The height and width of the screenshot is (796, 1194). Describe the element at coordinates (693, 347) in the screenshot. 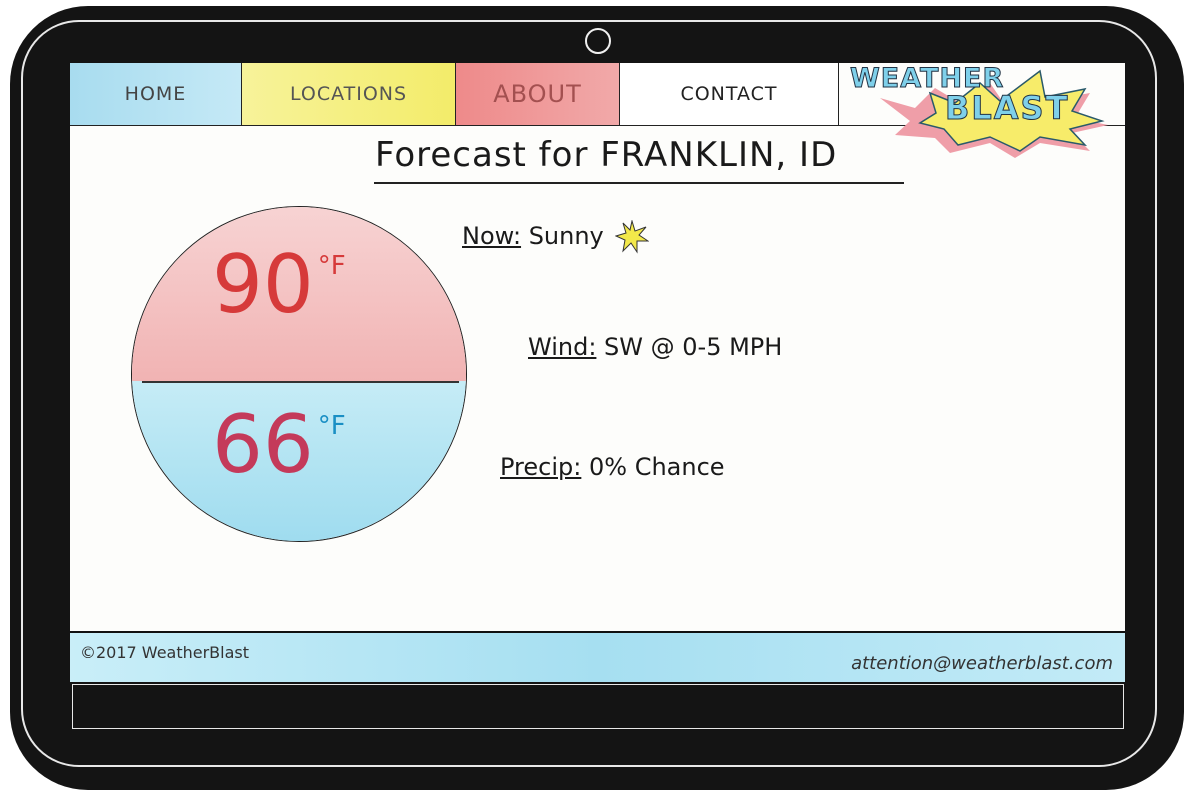

I see `wind-value: SW @ 0-5 MPH` at that location.